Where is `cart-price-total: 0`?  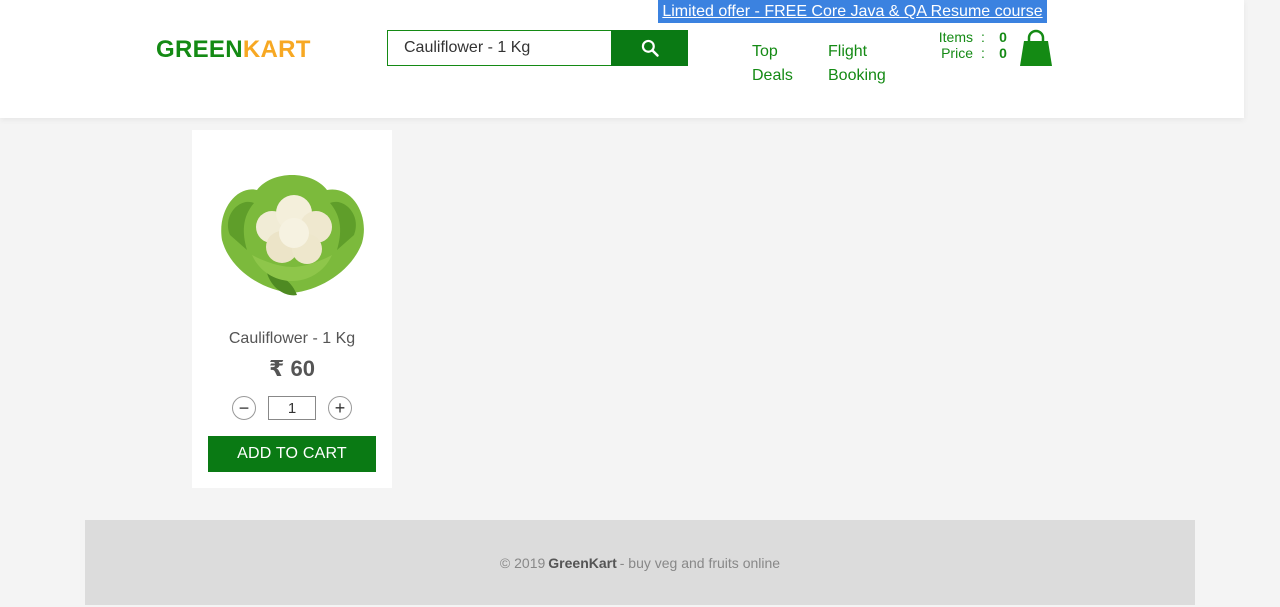
cart-price-total: 0 is located at coordinates (1003, 53).